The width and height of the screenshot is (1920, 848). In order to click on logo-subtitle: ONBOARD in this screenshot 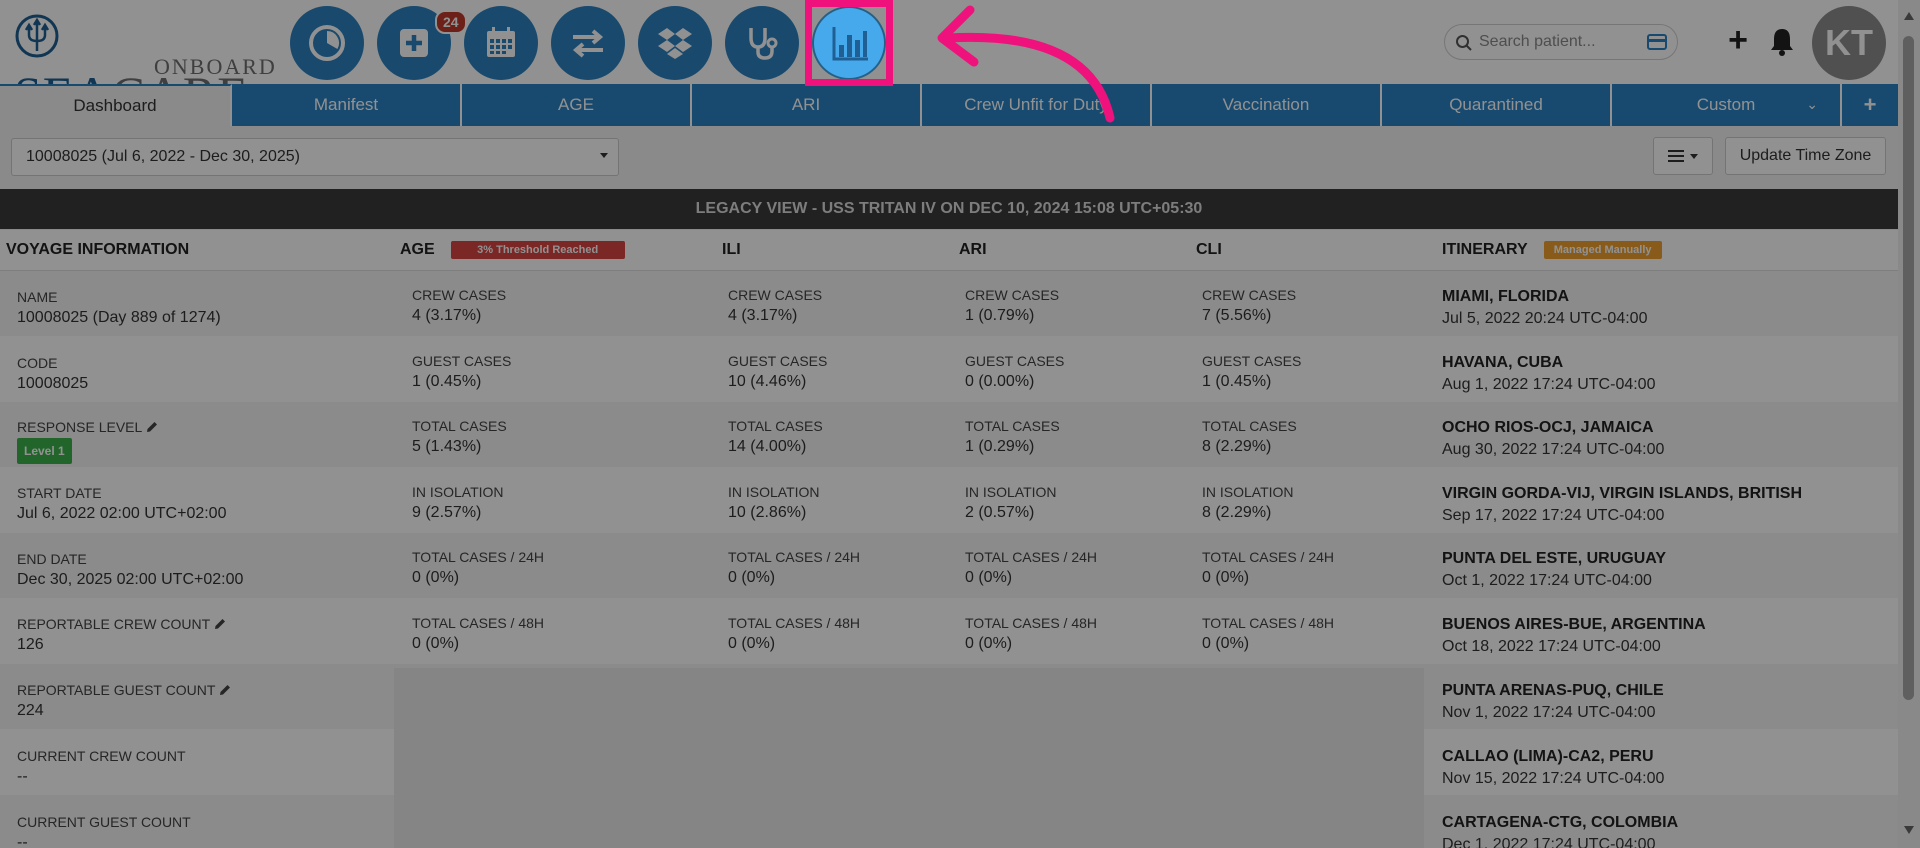, I will do `click(215, 66)`.